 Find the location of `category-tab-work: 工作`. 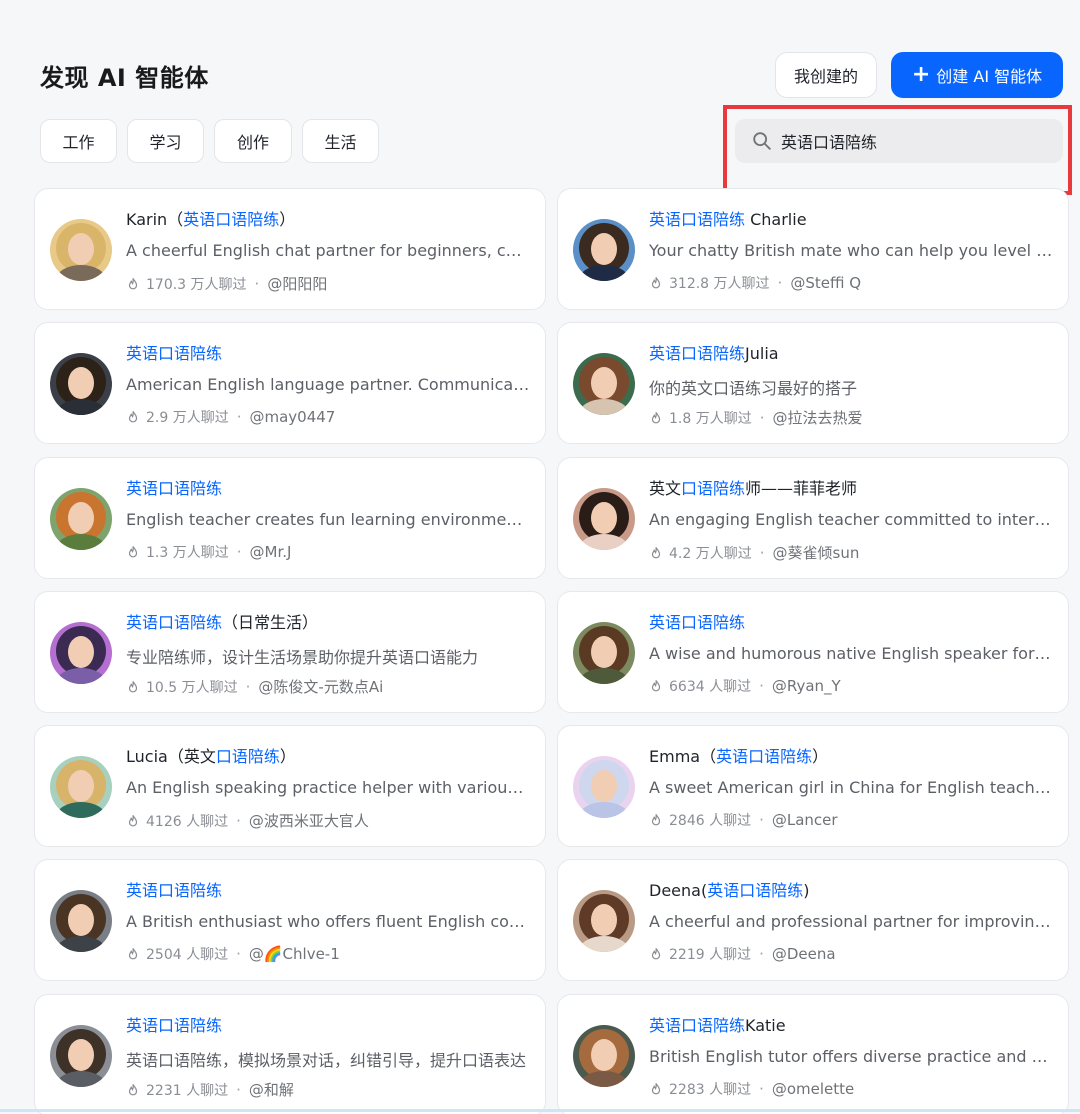

category-tab-work: 工作 is located at coordinates (78, 141).